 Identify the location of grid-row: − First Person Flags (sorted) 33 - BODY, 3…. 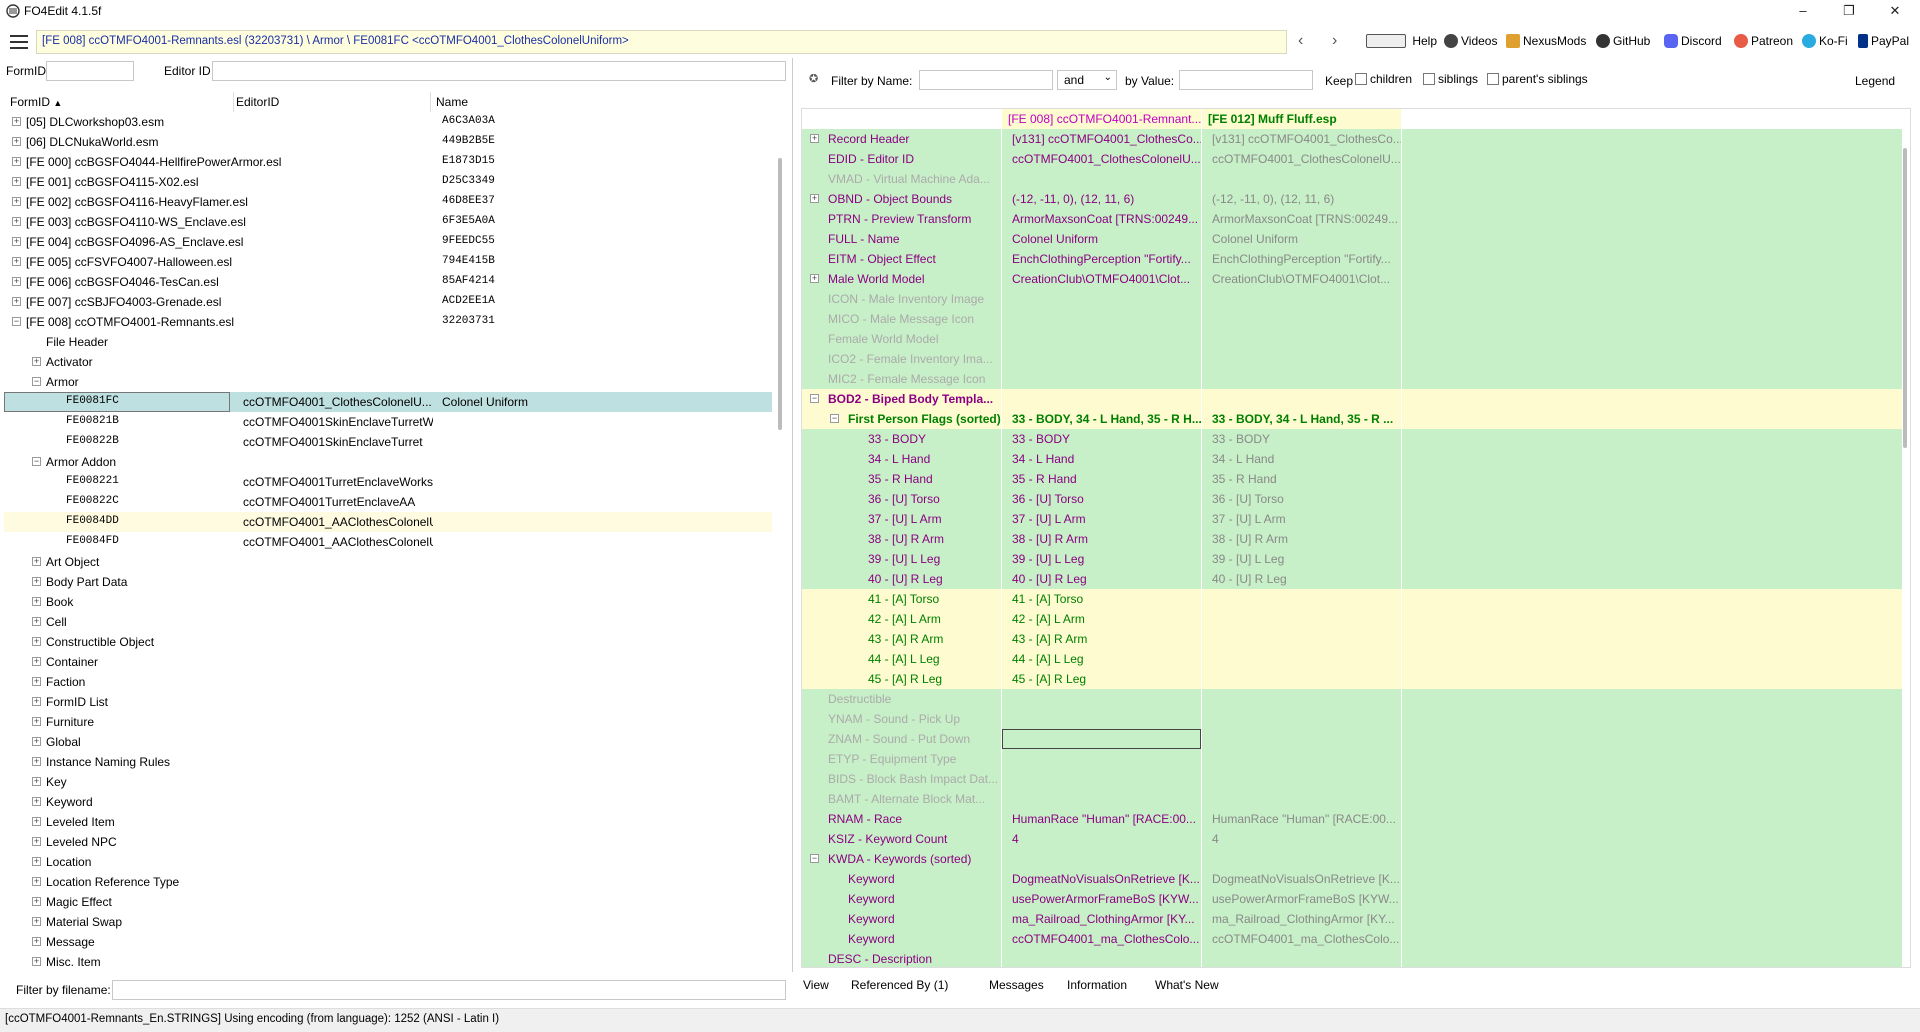
(1352, 419).